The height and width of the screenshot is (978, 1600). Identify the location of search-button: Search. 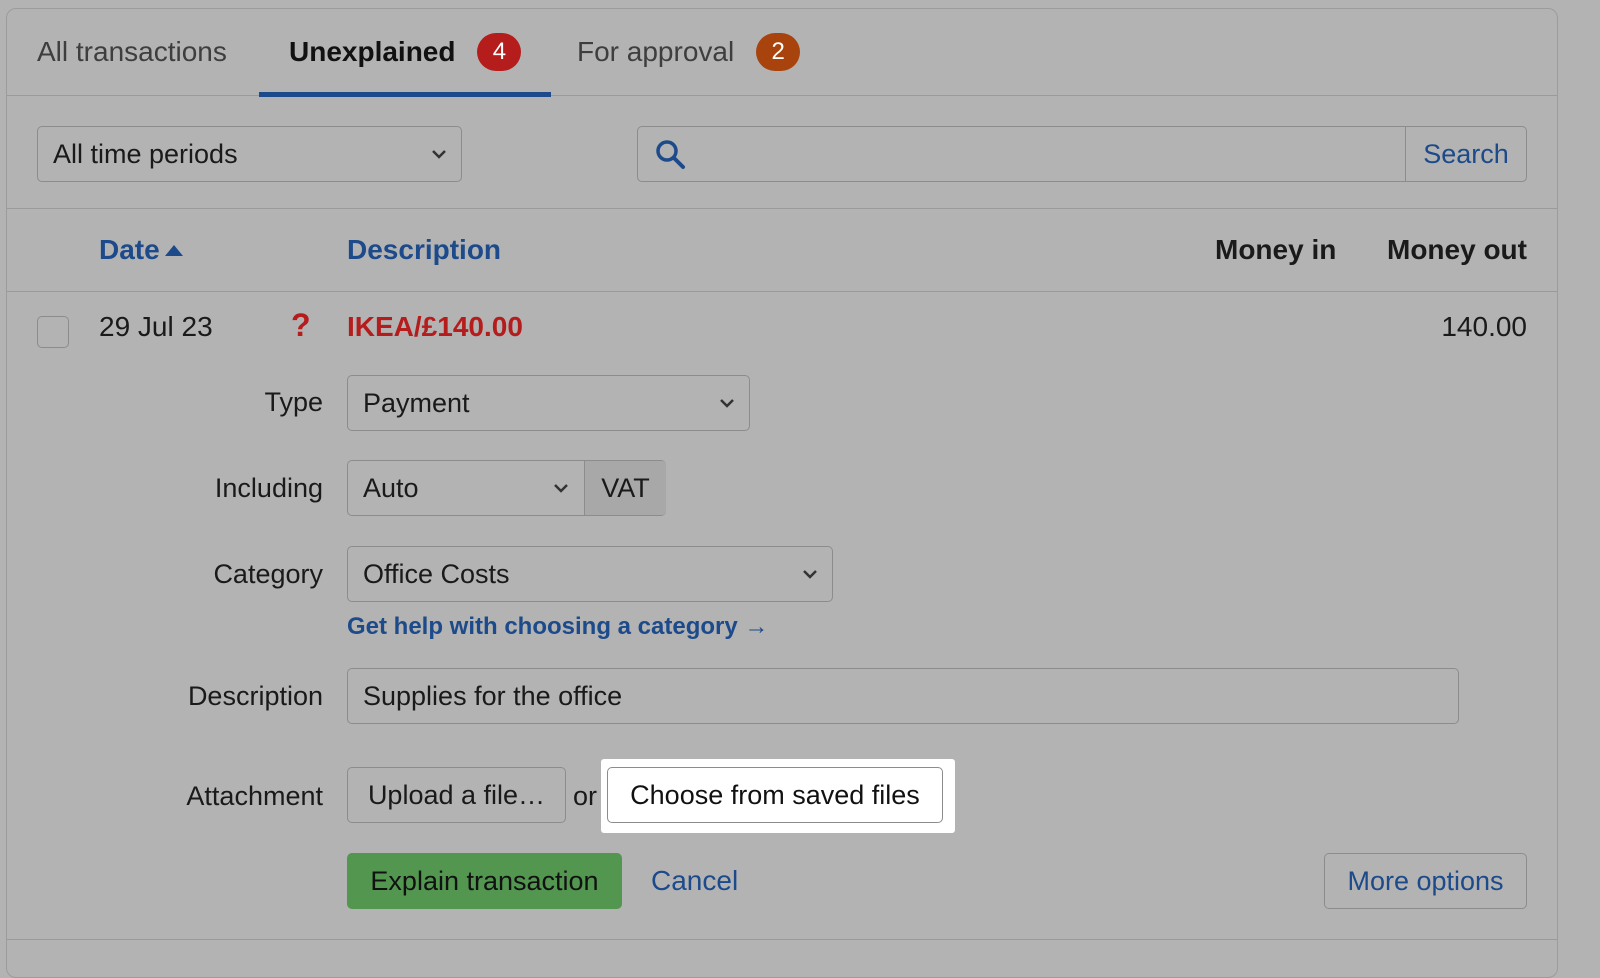
(1465, 154).